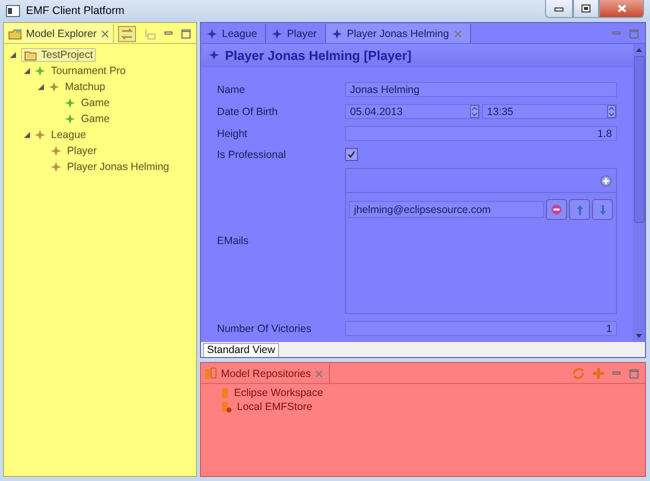  Describe the element at coordinates (279, 393) in the screenshot. I see `repository-item: Eclipse Workspace` at that location.